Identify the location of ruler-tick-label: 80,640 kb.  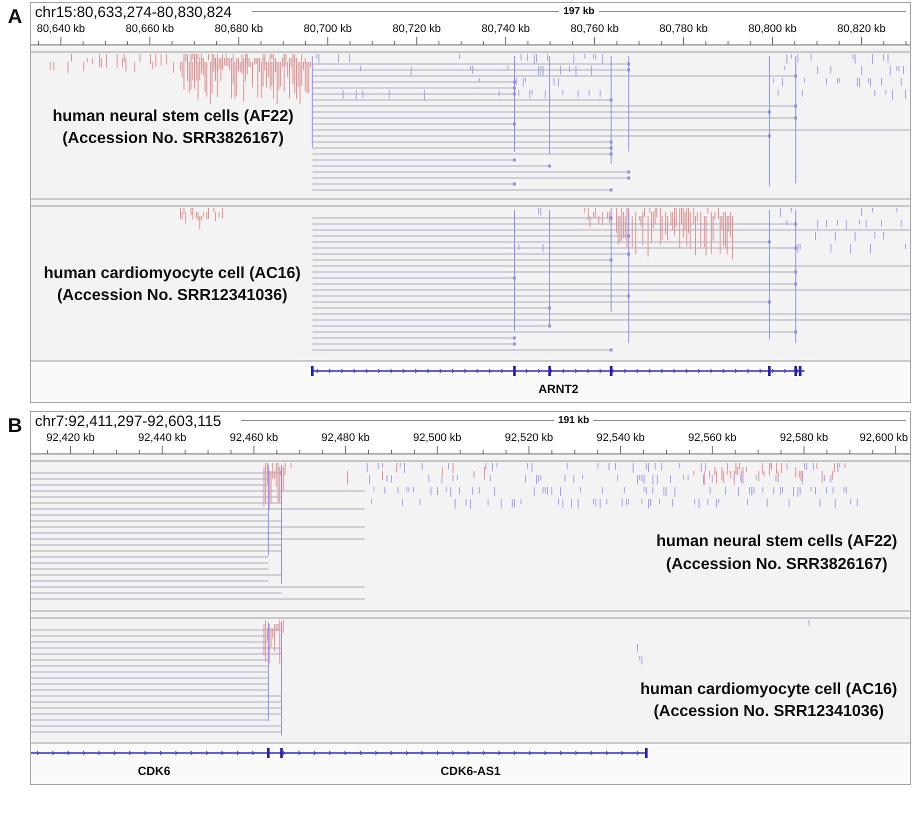
(61, 29).